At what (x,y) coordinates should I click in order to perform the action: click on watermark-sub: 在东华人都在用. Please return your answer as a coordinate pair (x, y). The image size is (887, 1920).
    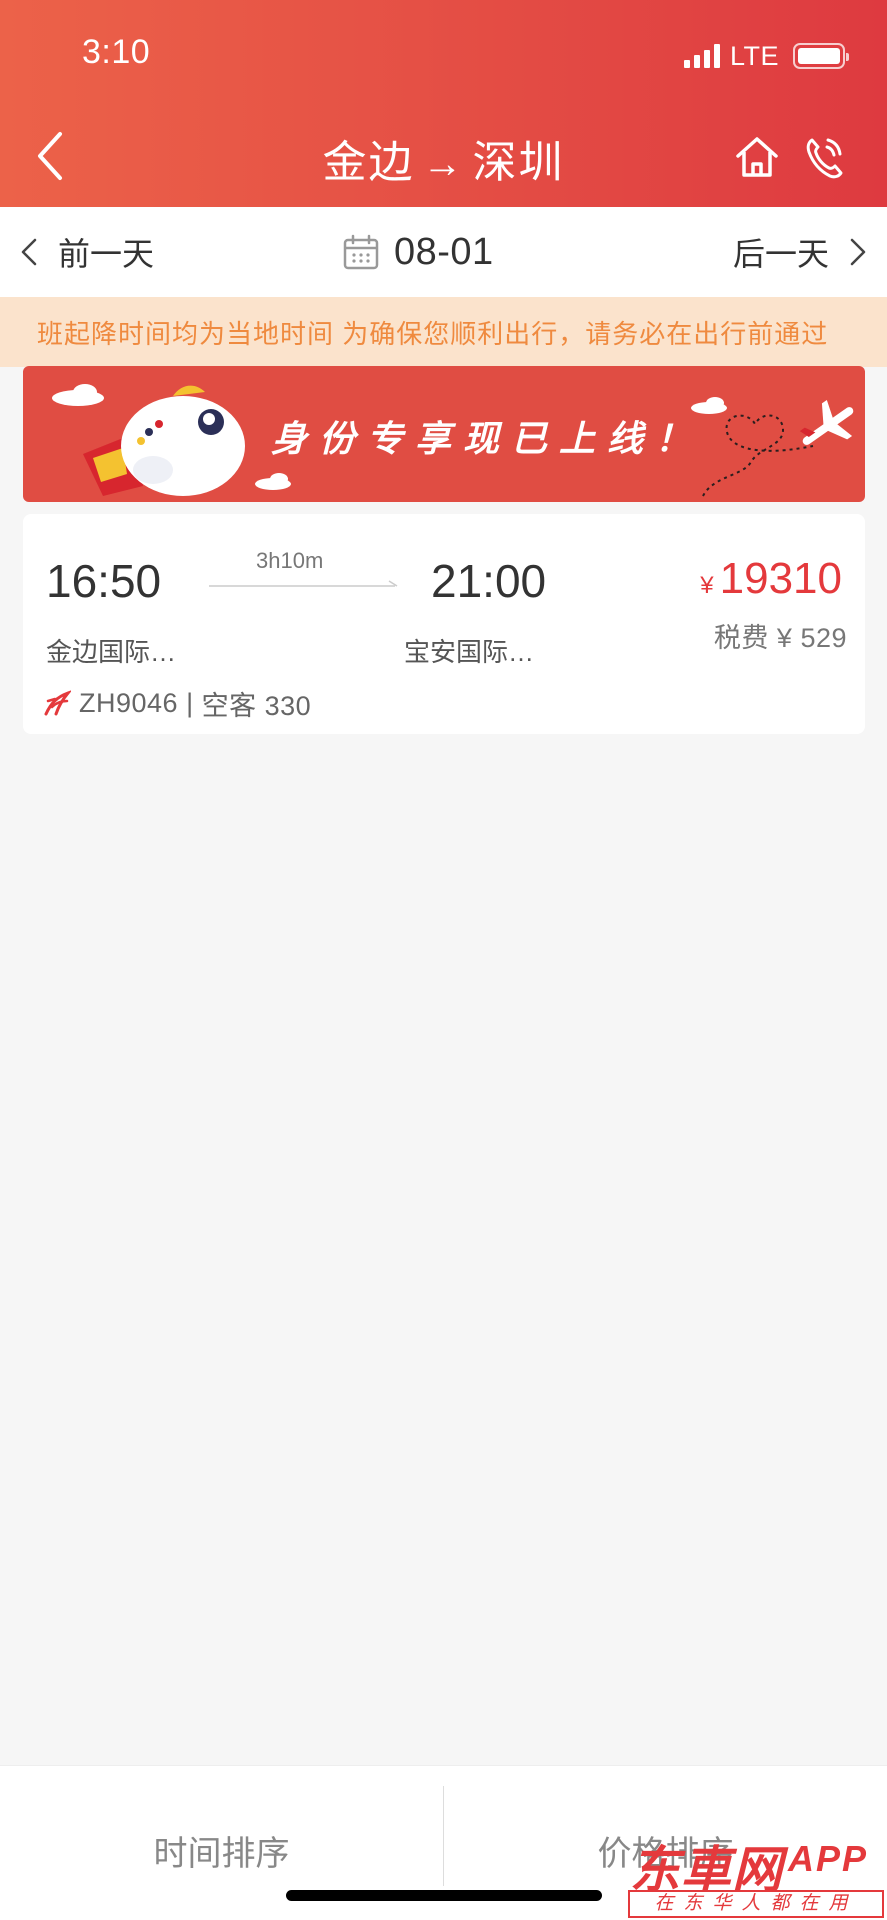
    Looking at the image, I should click on (756, 1904).